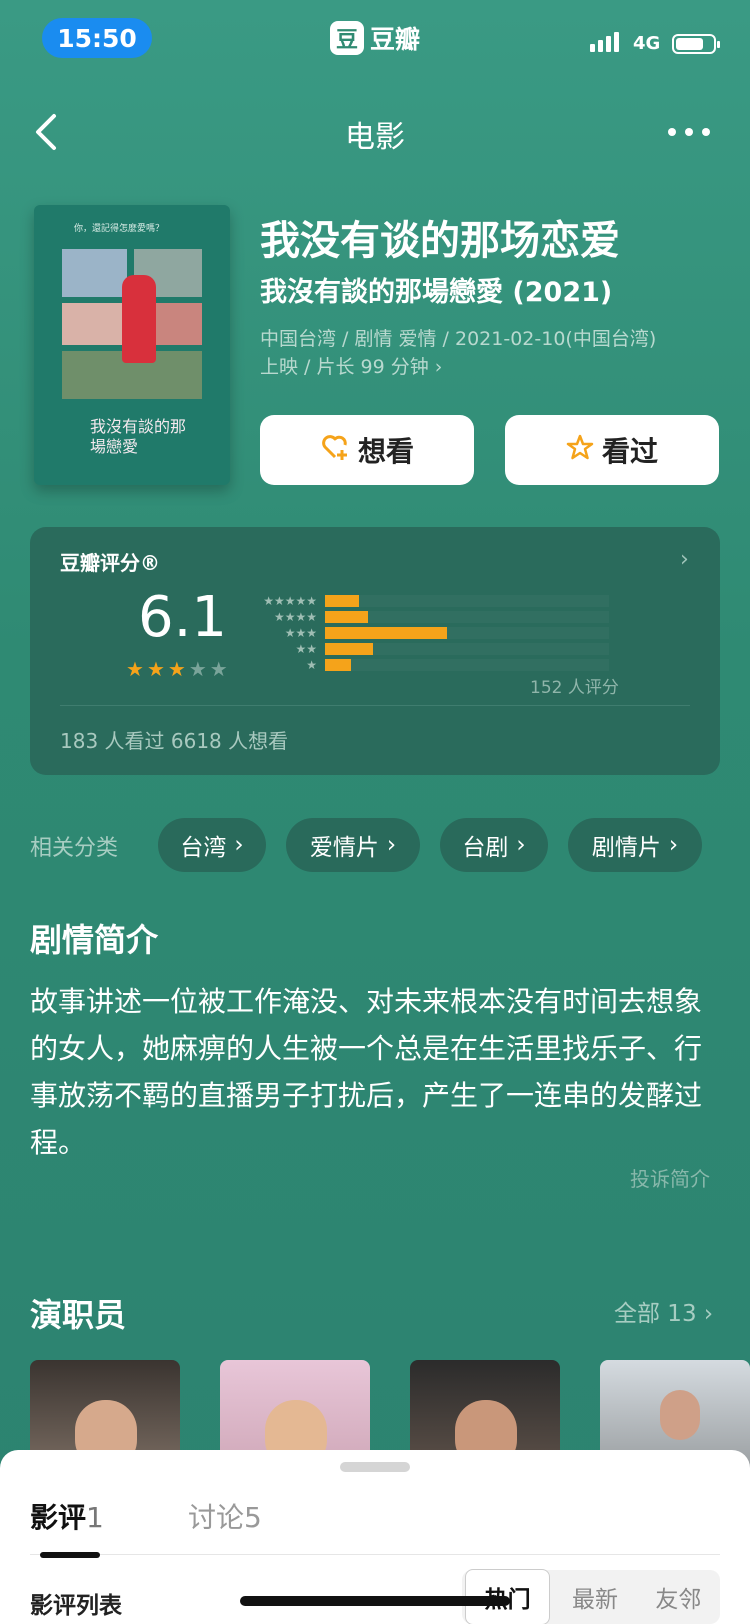 This screenshot has height=1624, width=750. I want to click on related-label: 相关分类, so click(74, 848).